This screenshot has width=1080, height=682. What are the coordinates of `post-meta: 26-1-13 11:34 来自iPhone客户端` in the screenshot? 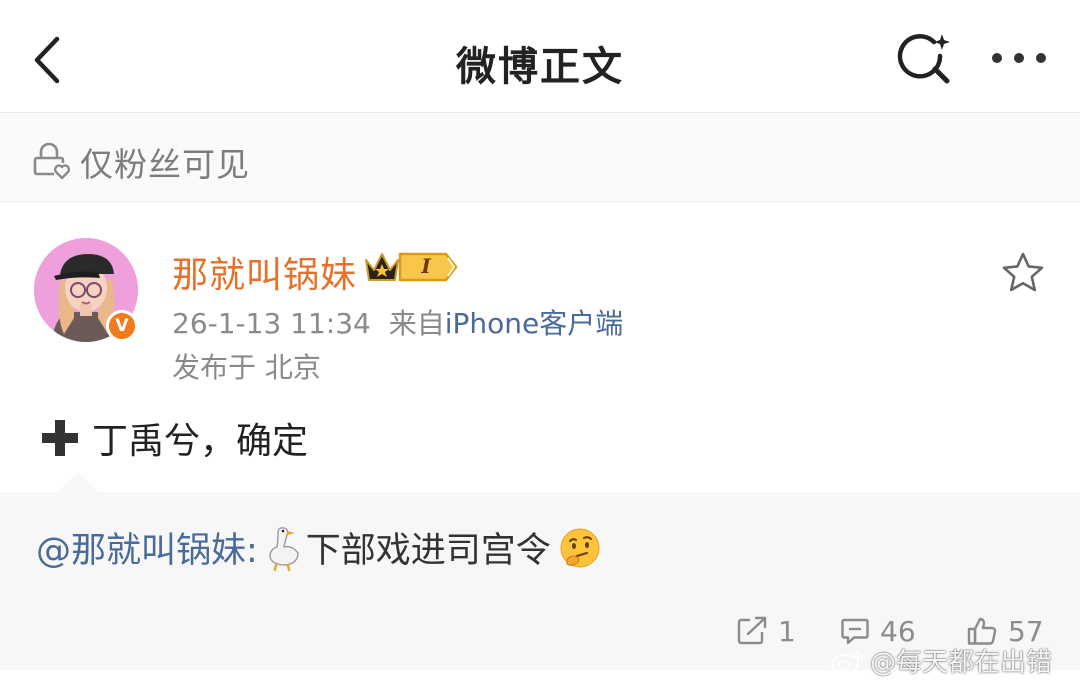 It's located at (397, 322).